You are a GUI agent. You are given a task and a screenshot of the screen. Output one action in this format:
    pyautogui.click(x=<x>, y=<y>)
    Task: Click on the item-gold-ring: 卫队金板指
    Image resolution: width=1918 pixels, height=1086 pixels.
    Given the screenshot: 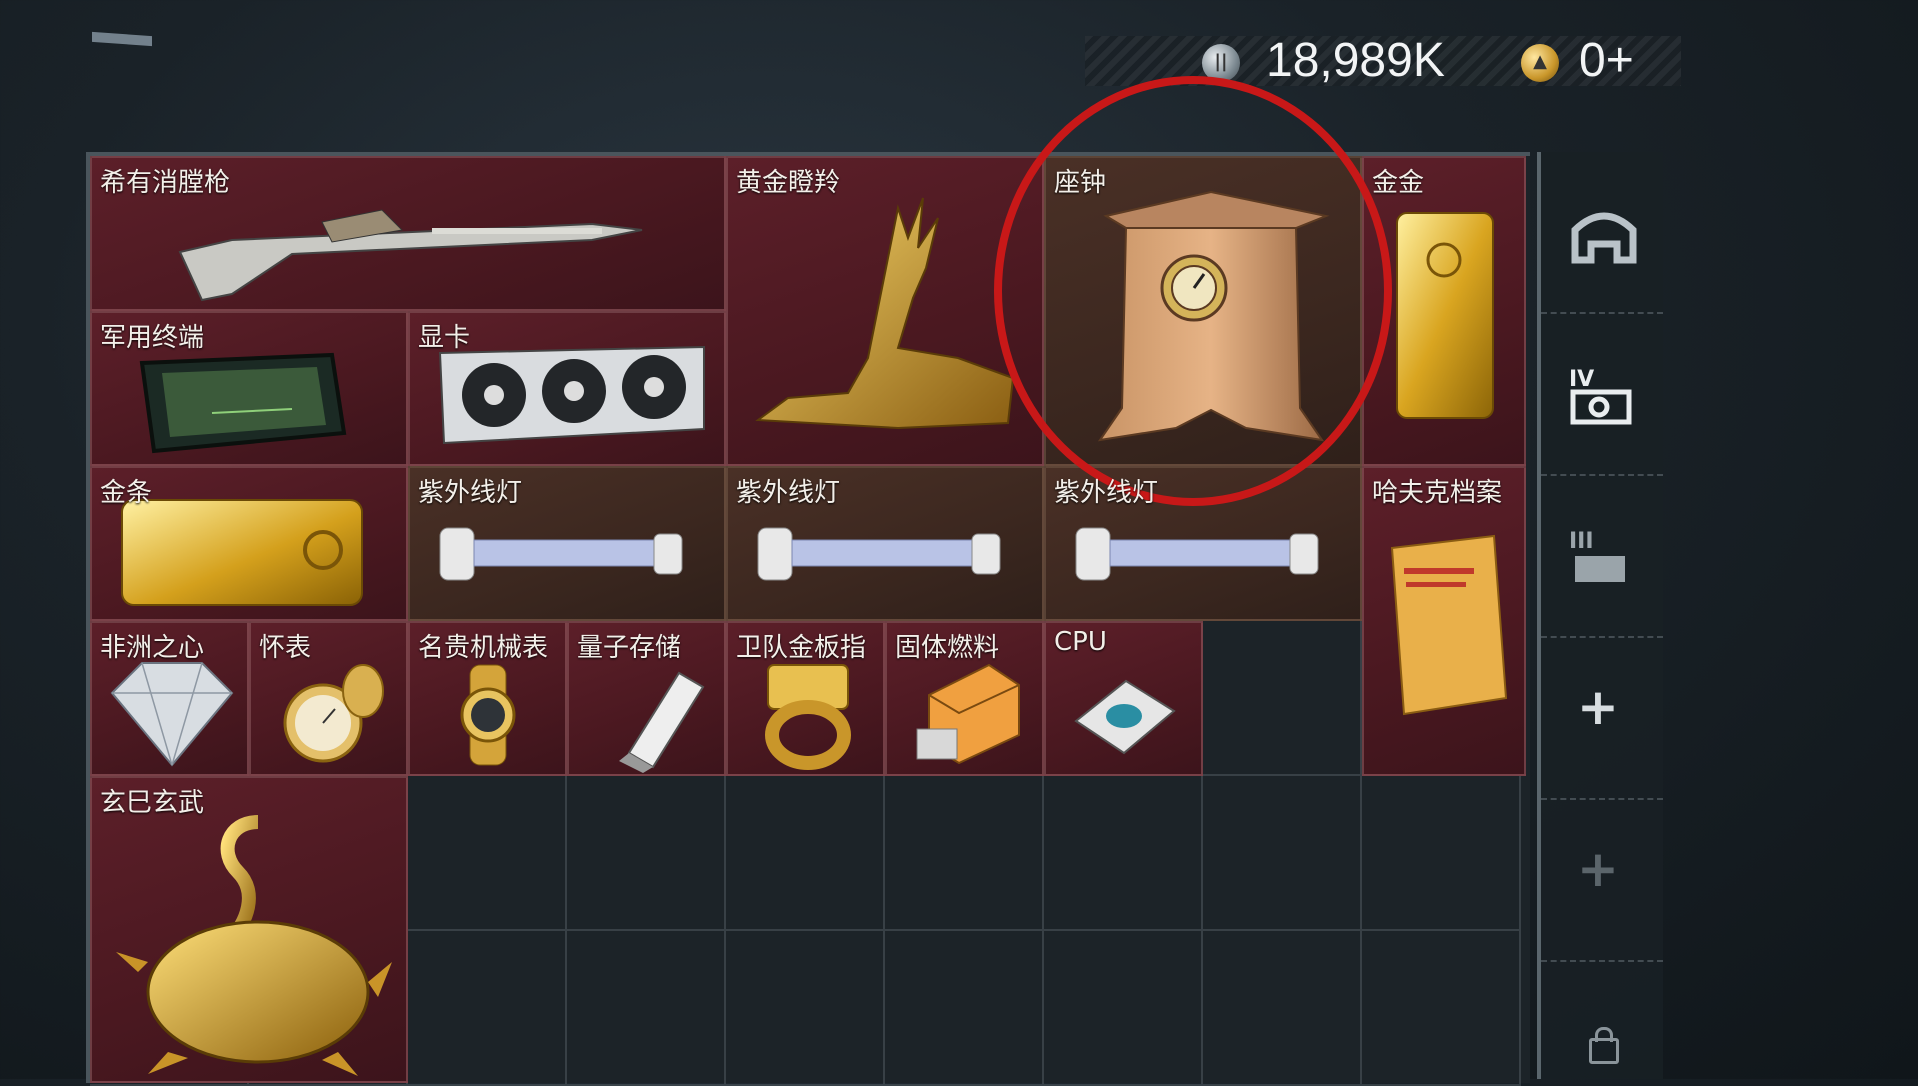 What is the action you would take?
    pyautogui.click(x=805, y=698)
    